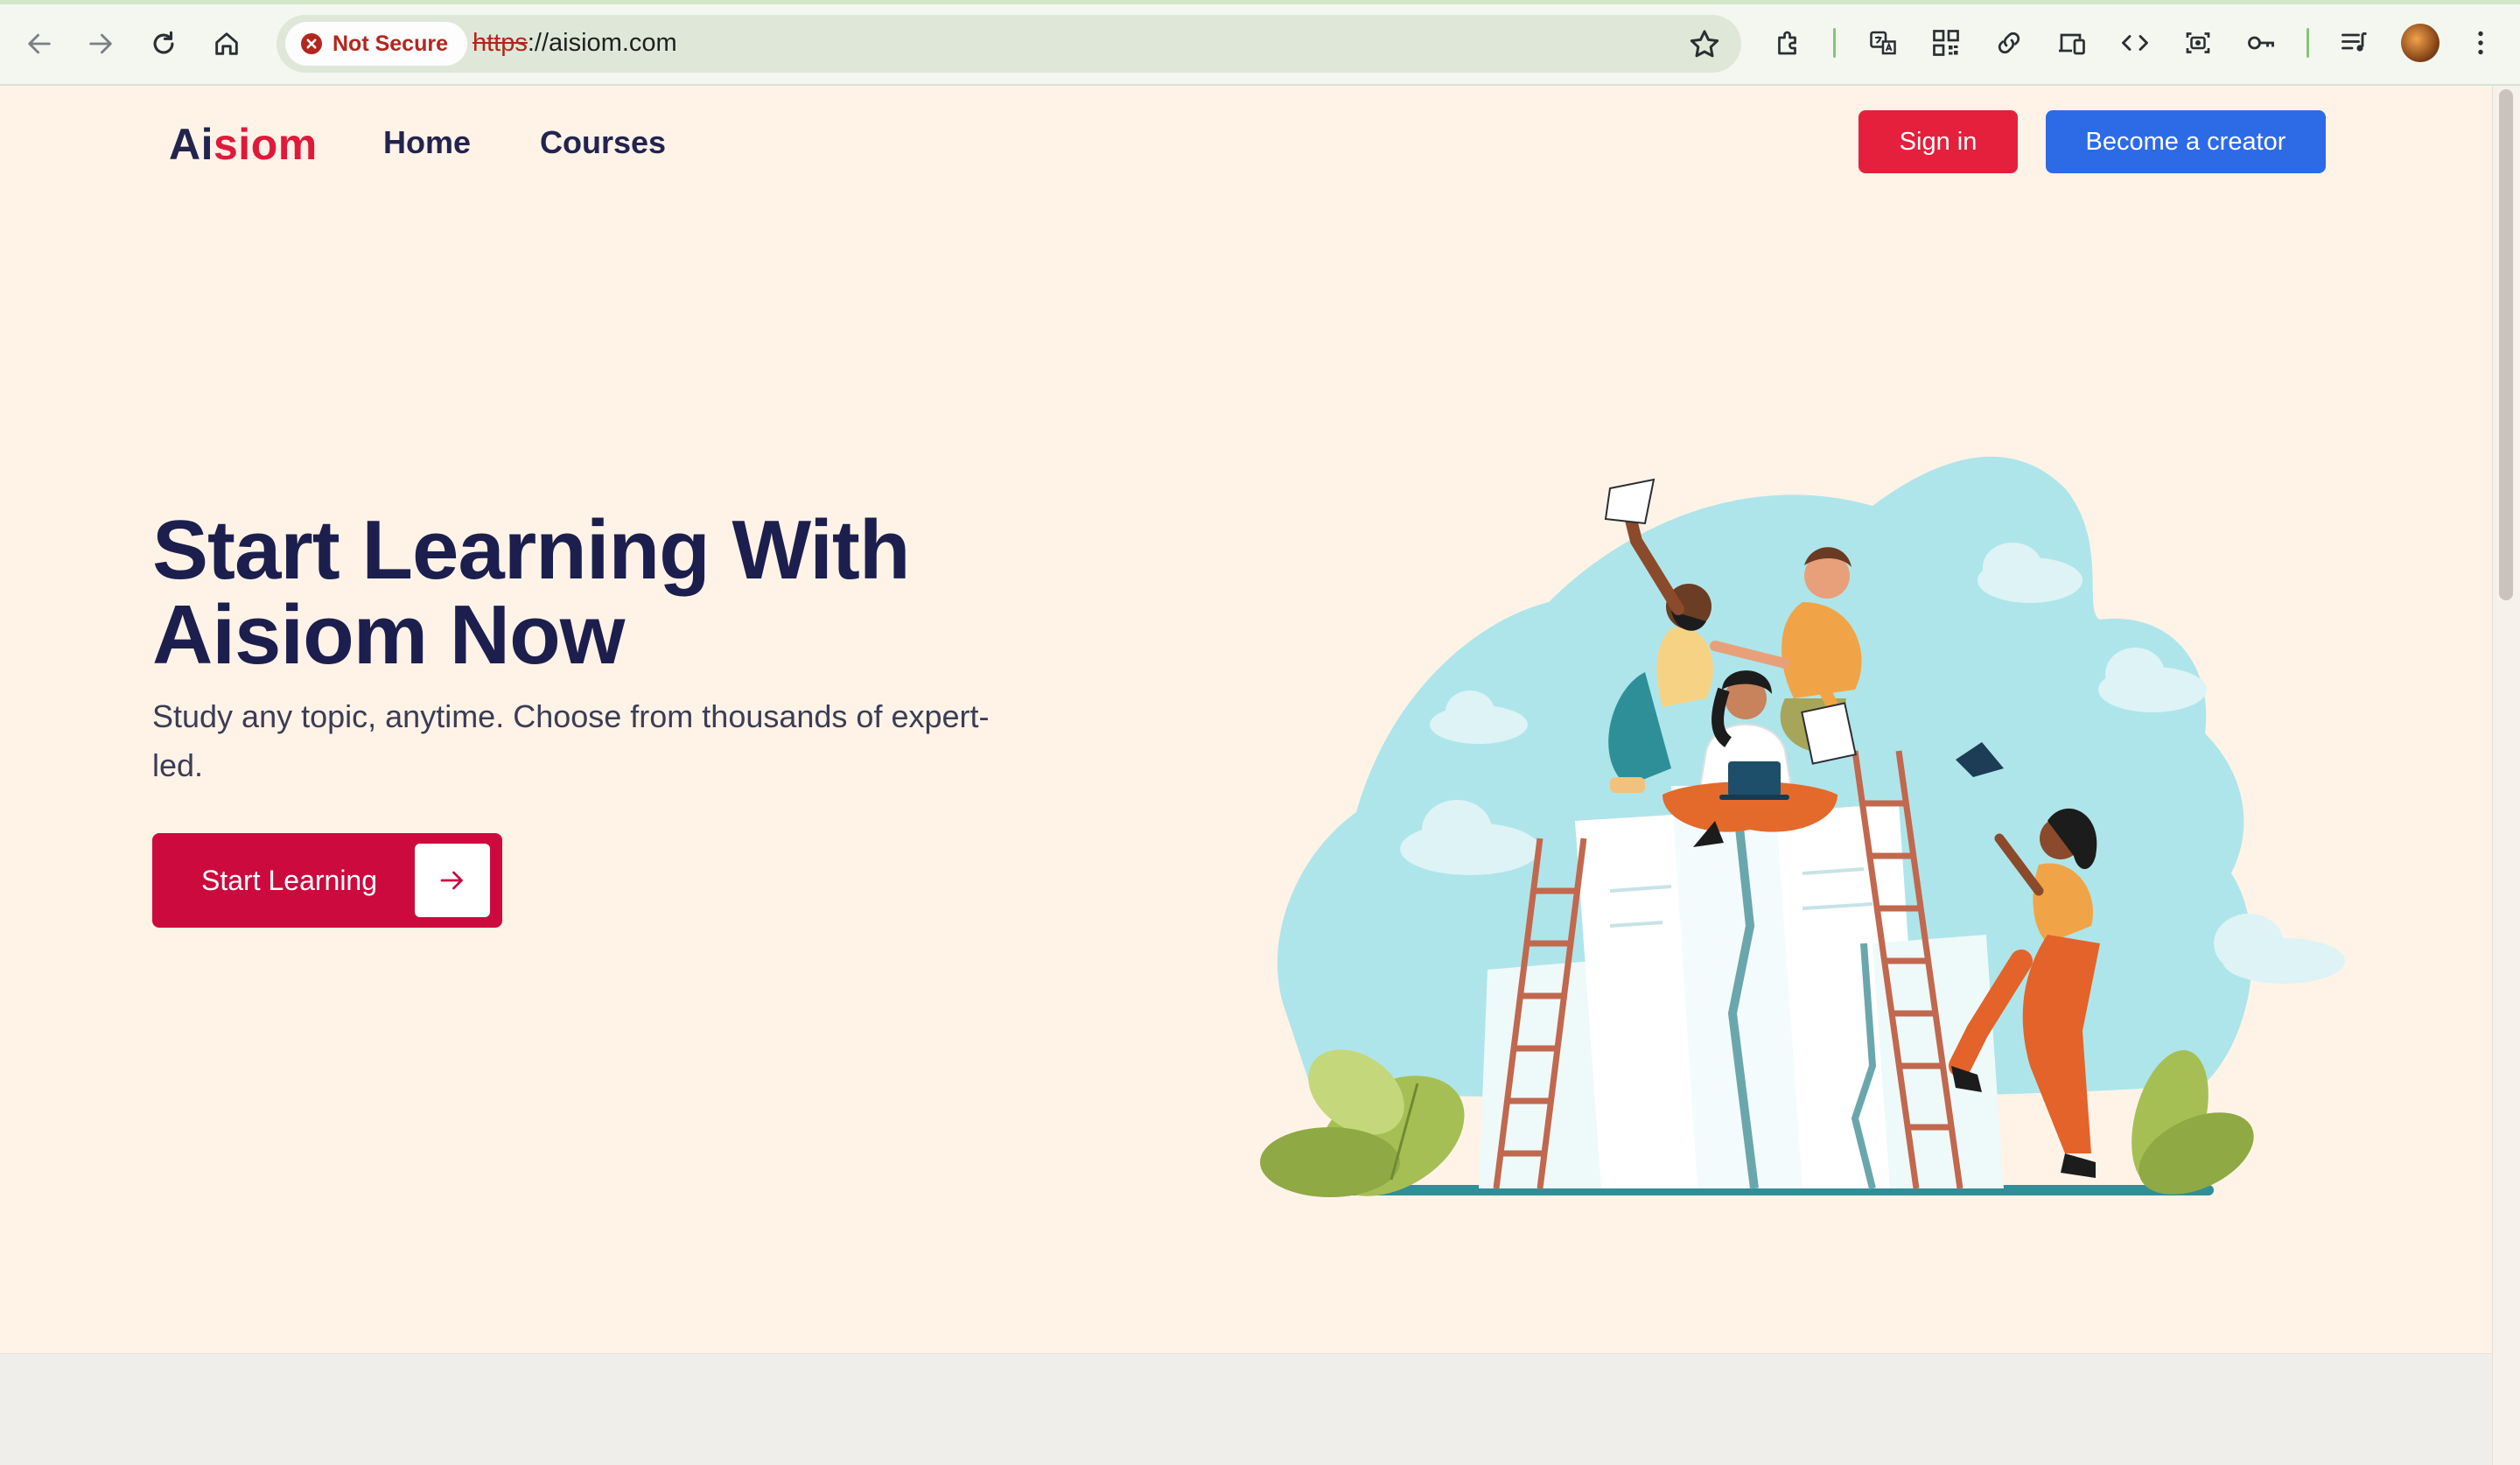 The height and width of the screenshot is (1465, 2520). I want to click on url-text: https://aisiom.com, so click(574, 43).